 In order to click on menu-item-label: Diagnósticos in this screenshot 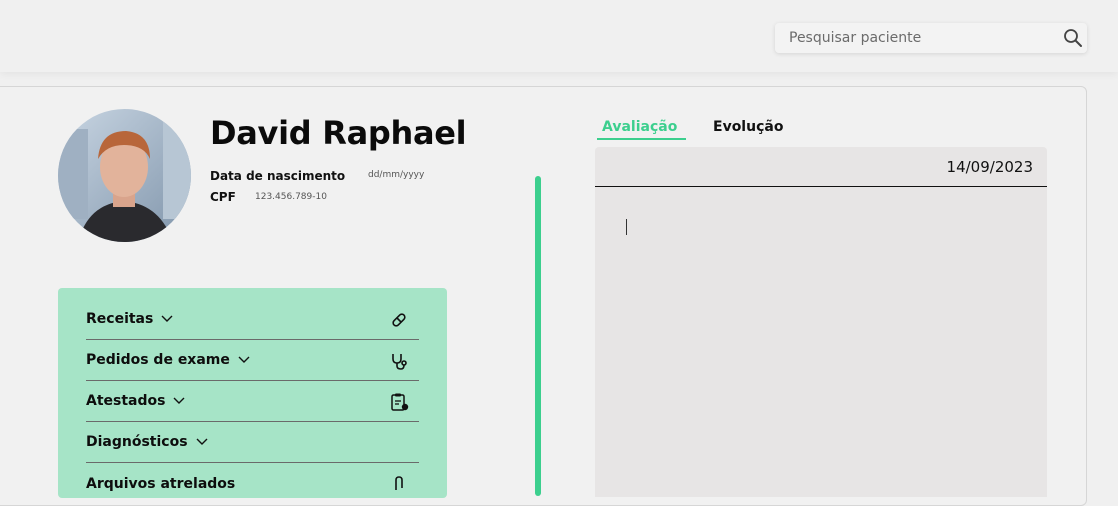, I will do `click(137, 442)`.